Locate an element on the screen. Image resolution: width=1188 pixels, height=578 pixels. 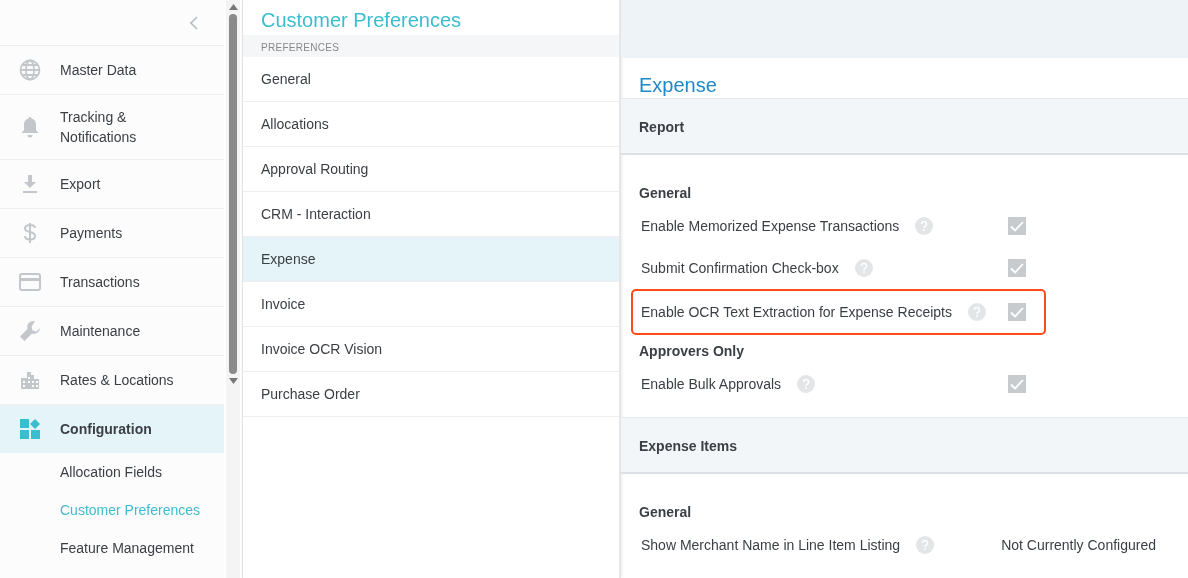
nav-item: Transactions is located at coordinates (112, 282).